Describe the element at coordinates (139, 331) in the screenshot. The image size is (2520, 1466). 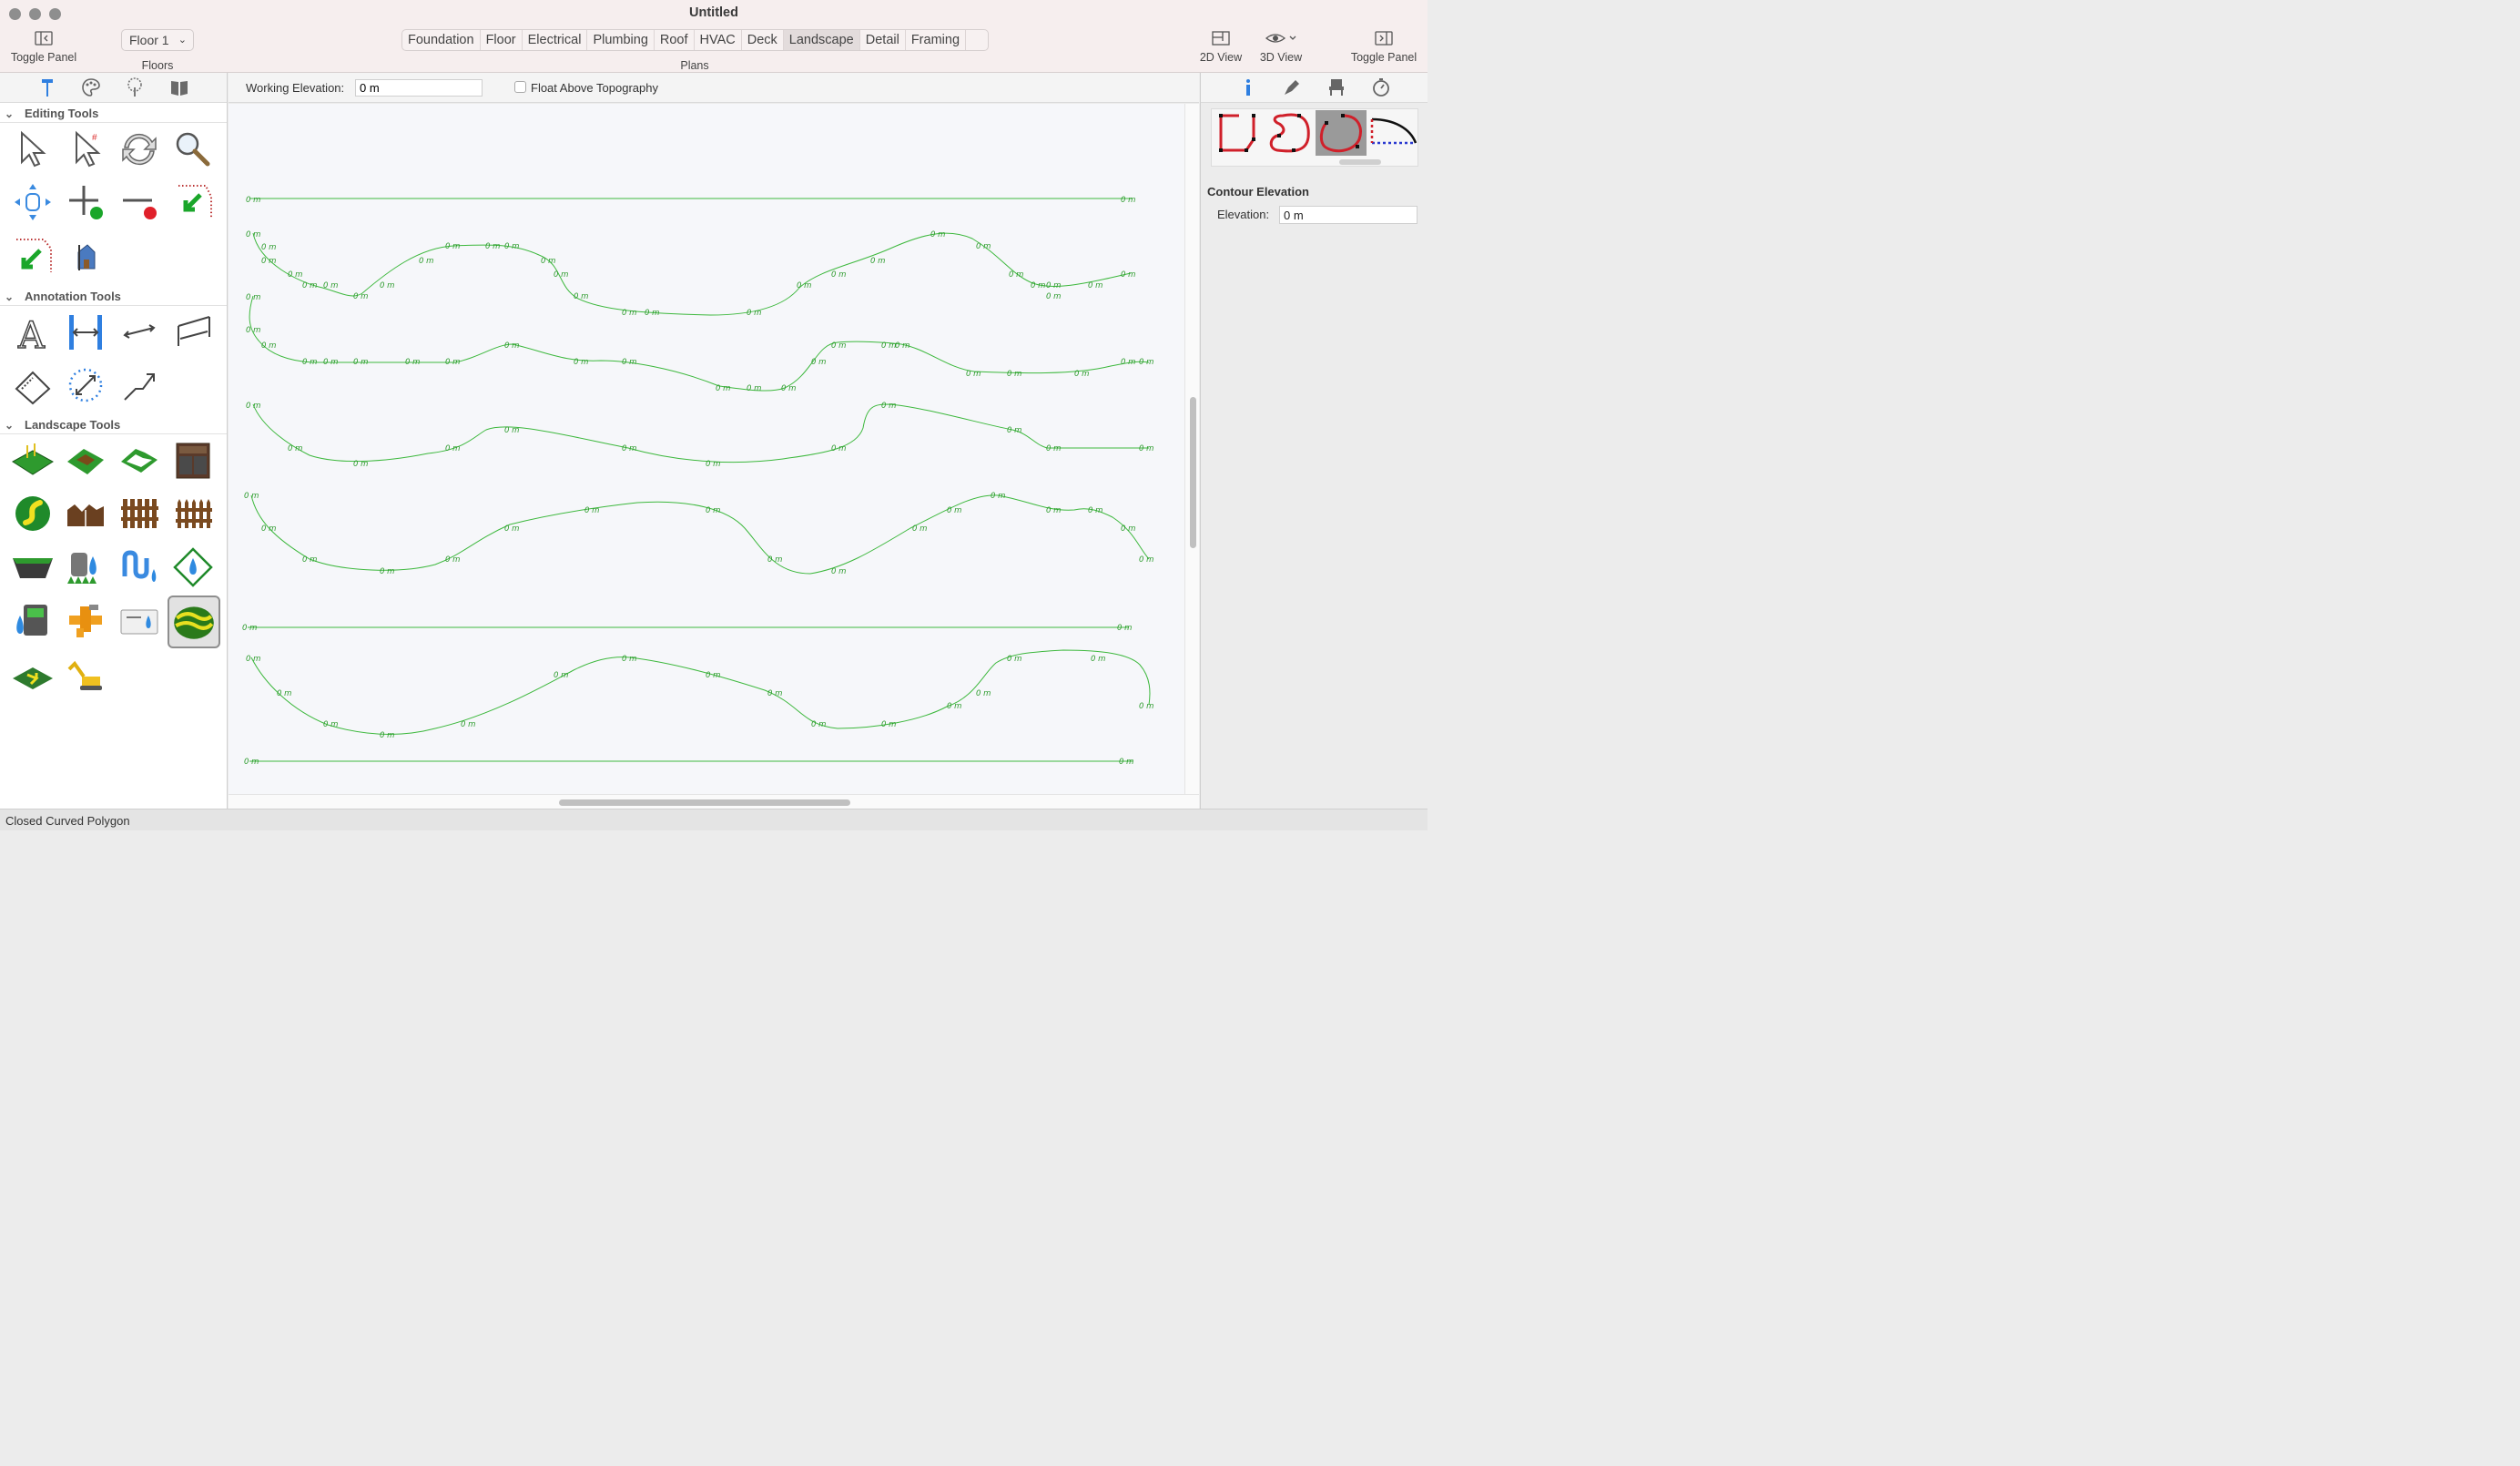
I see `point-to-point-dimension-tool` at that location.